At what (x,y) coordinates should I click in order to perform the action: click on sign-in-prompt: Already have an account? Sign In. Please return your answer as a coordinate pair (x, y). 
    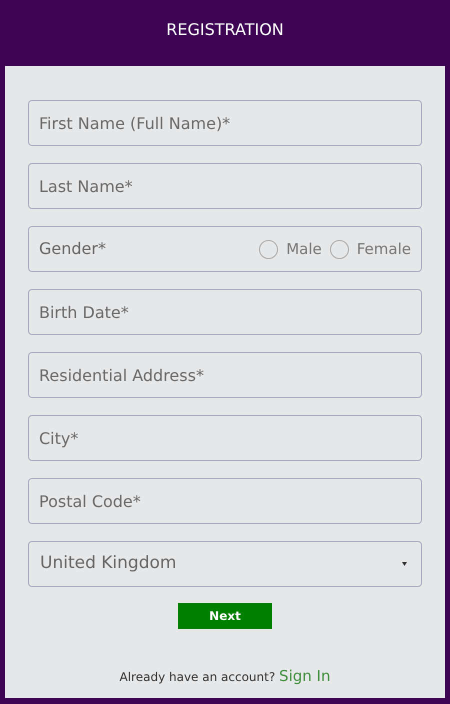
    Looking at the image, I should click on (225, 676).